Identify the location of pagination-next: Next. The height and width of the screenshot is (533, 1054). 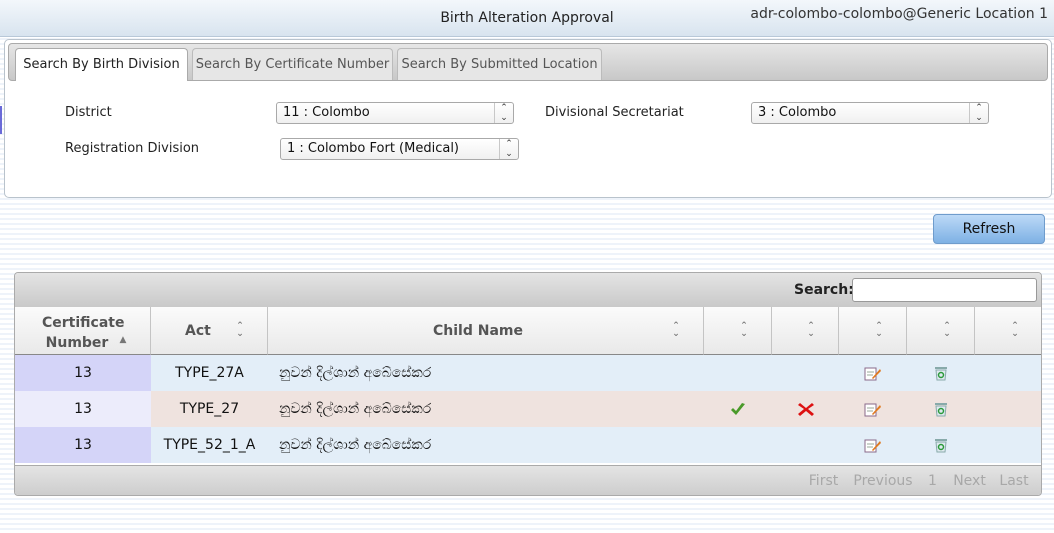
(969, 481).